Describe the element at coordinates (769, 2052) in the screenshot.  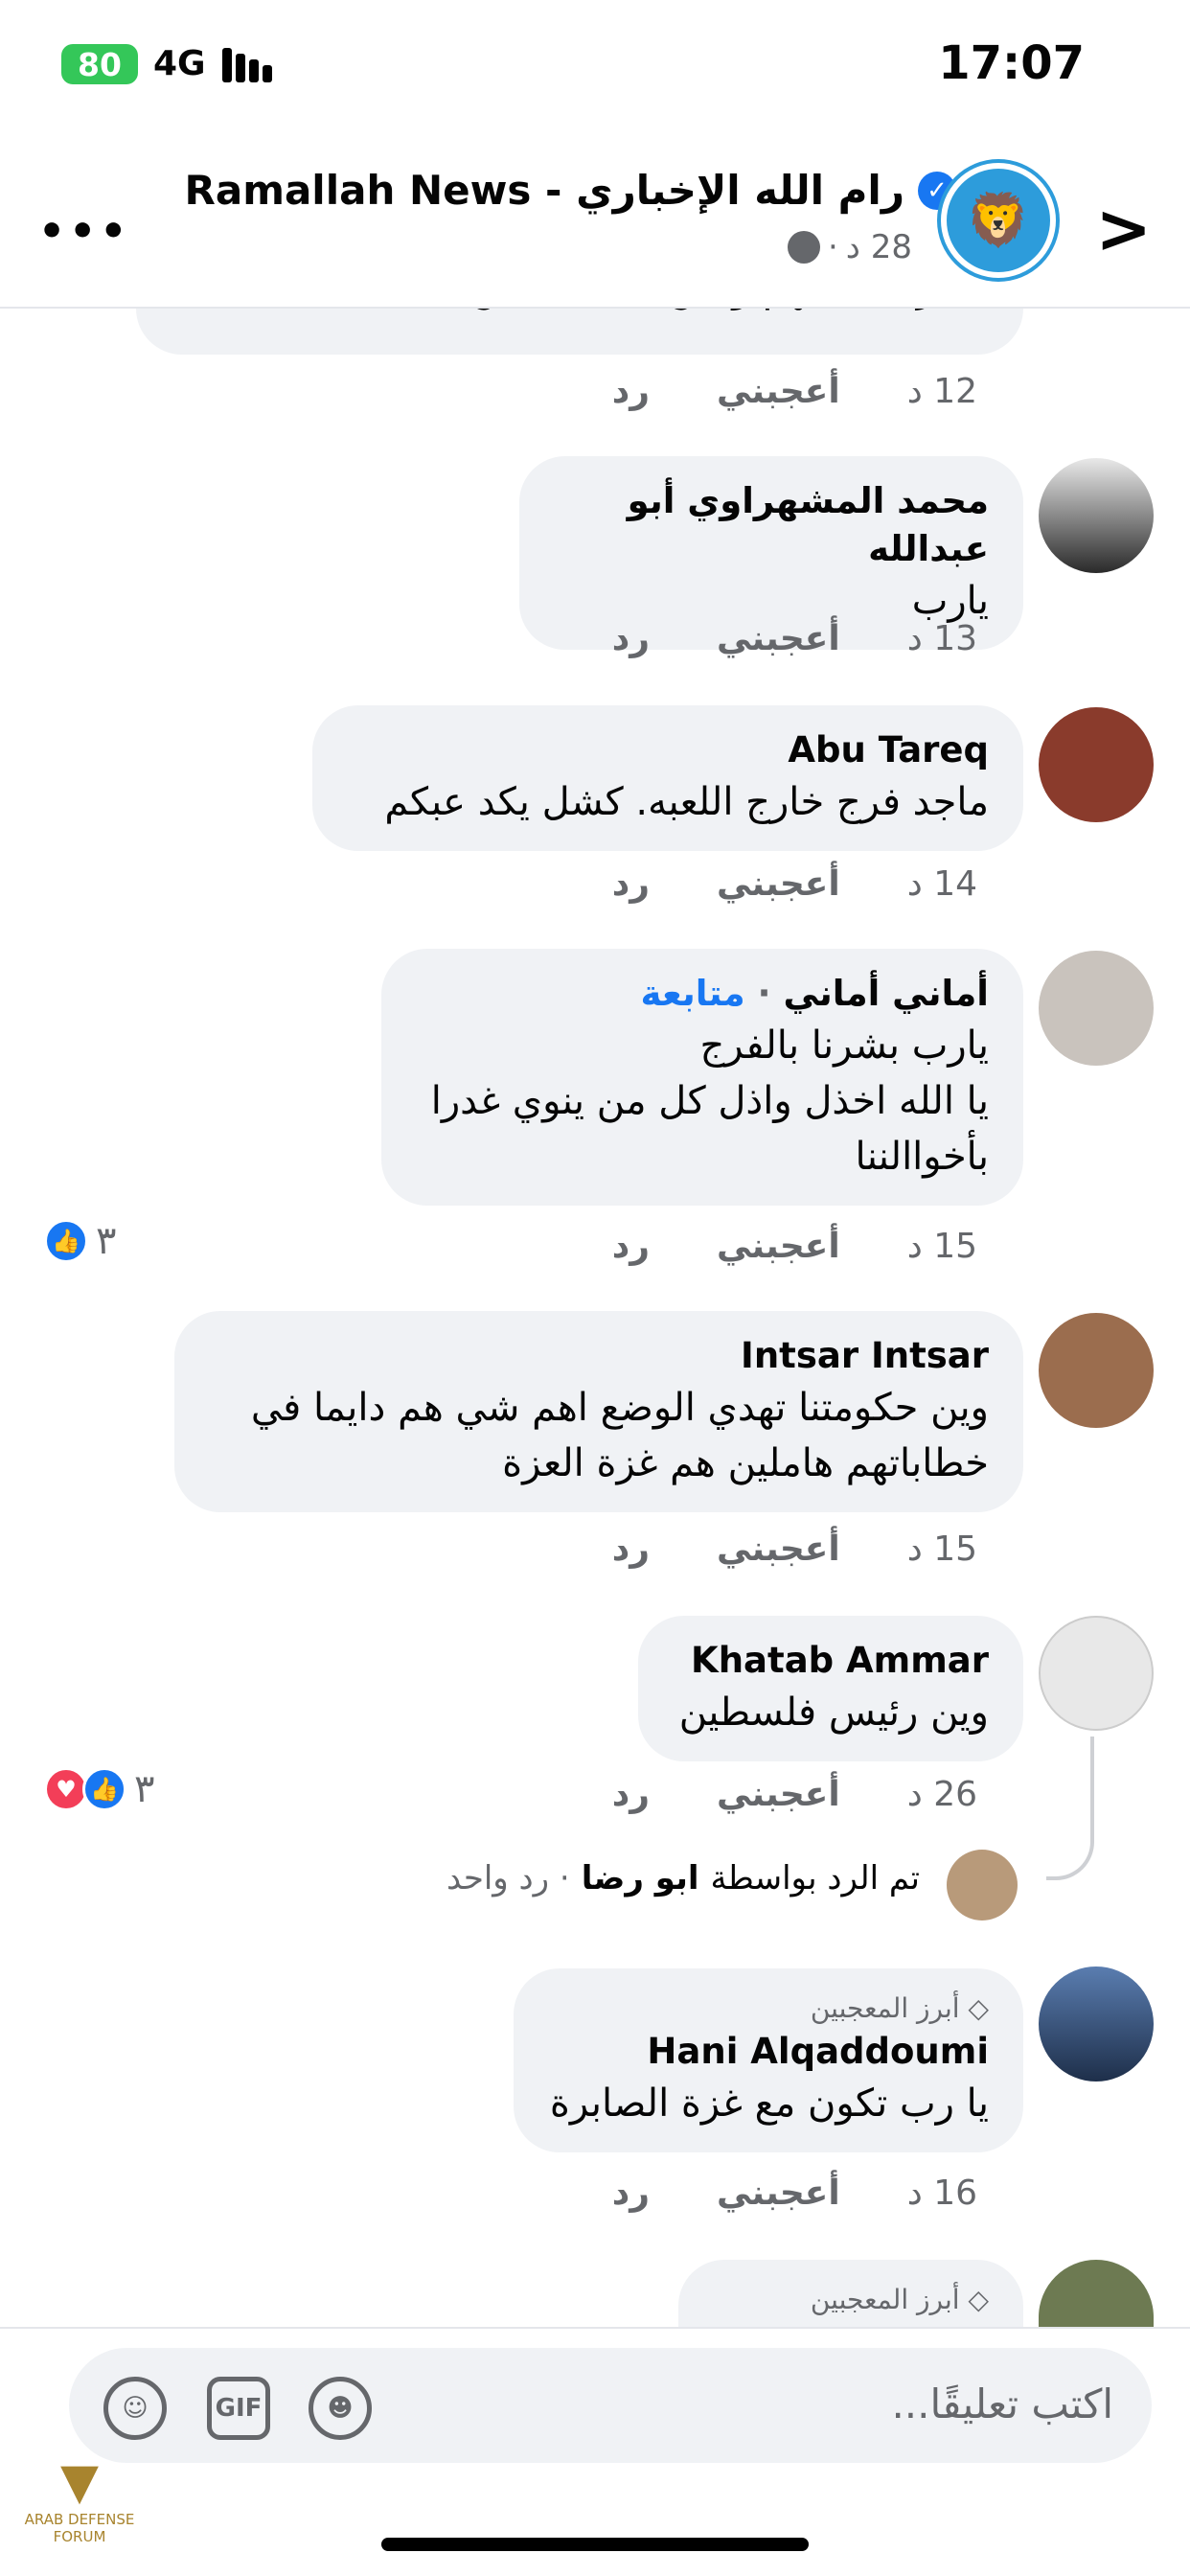
I see `comment-author: Hani Alqaddoumi` at that location.